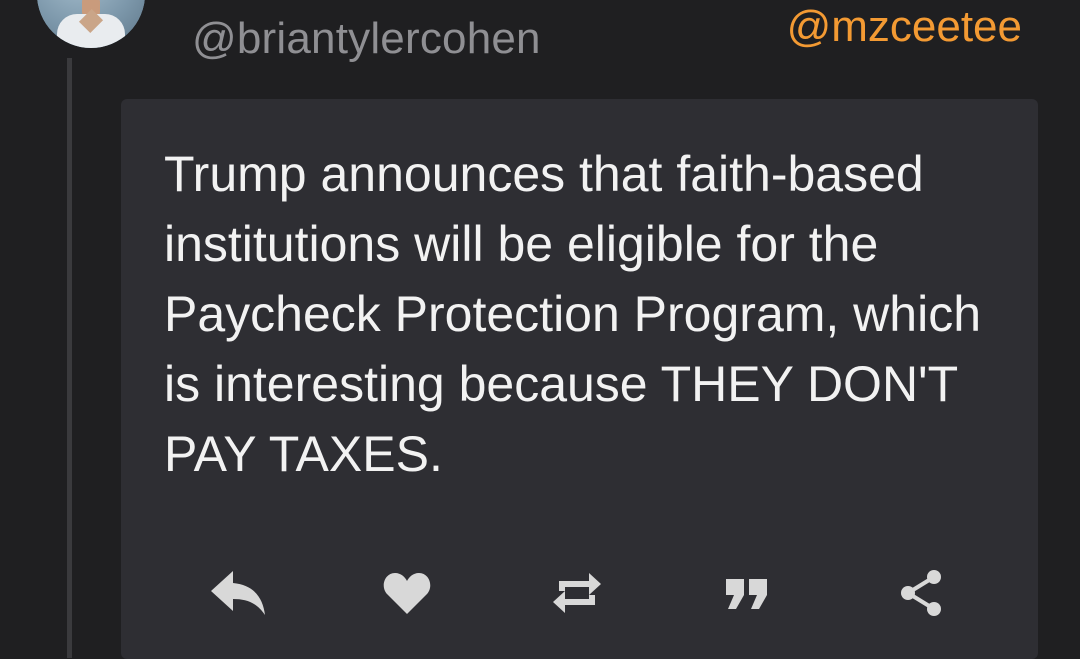 This screenshot has width=1080, height=659. I want to click on retweet-button, so click(577, 593).